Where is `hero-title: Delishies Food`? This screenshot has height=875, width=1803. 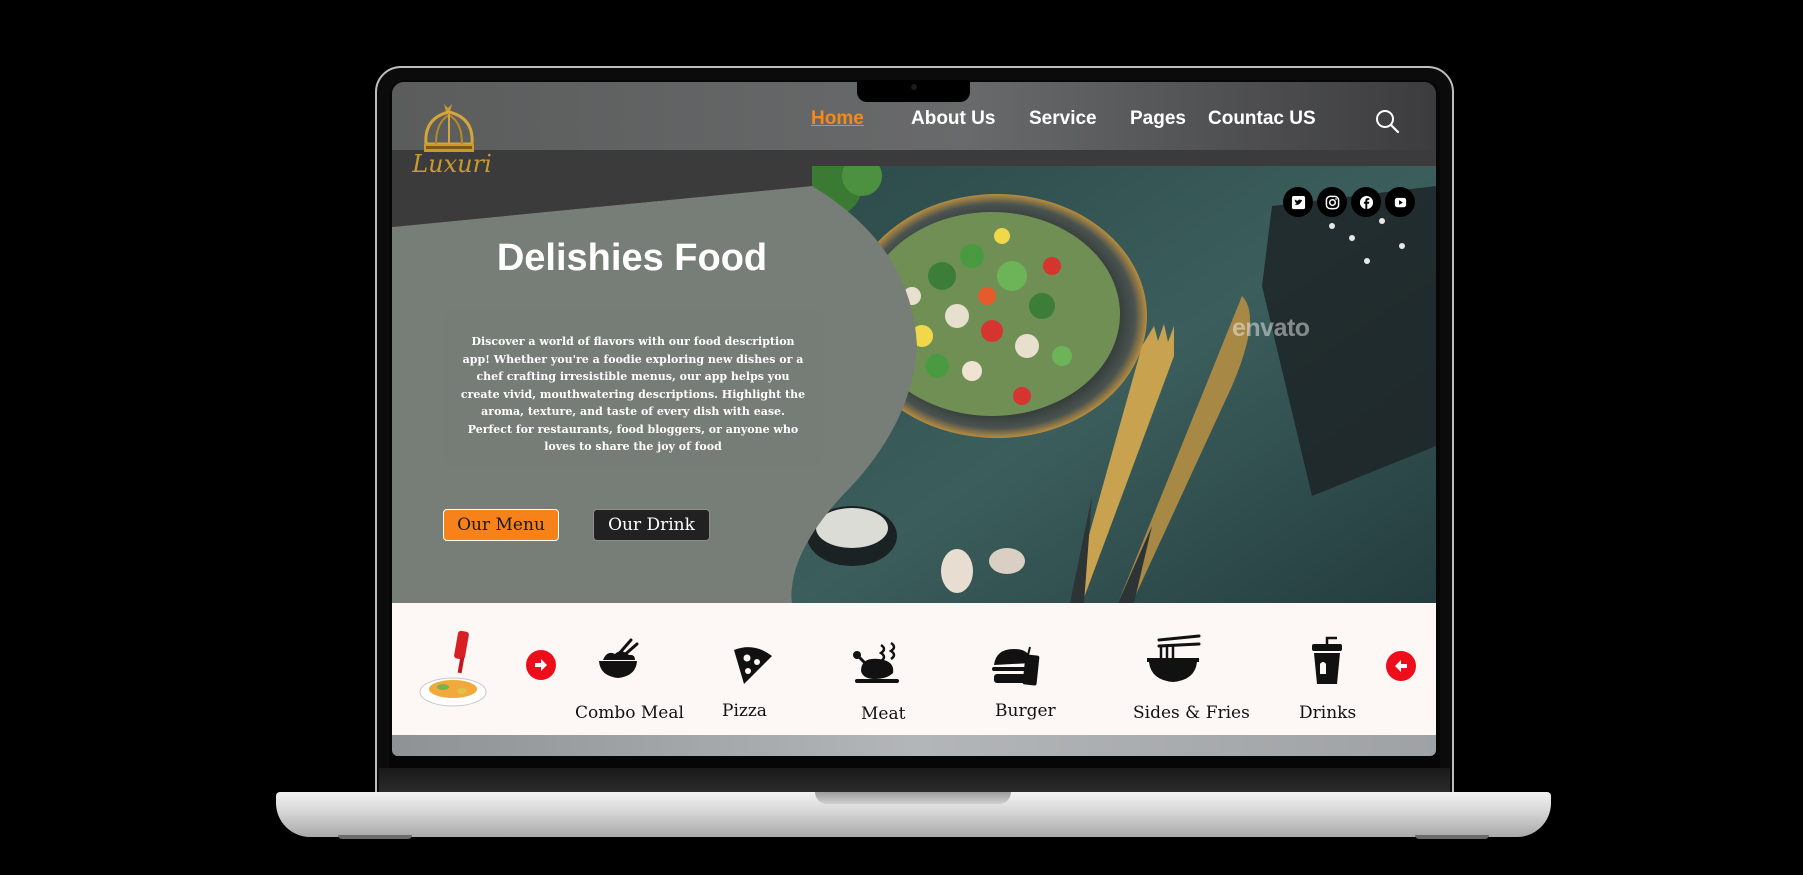 hero-title: Delishies Food is located at coordinates (632, 258).